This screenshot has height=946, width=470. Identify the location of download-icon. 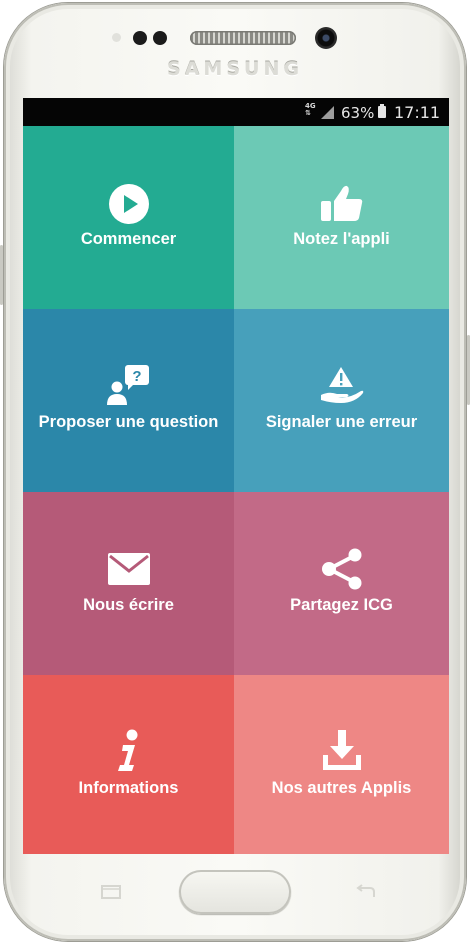
(341, 750).